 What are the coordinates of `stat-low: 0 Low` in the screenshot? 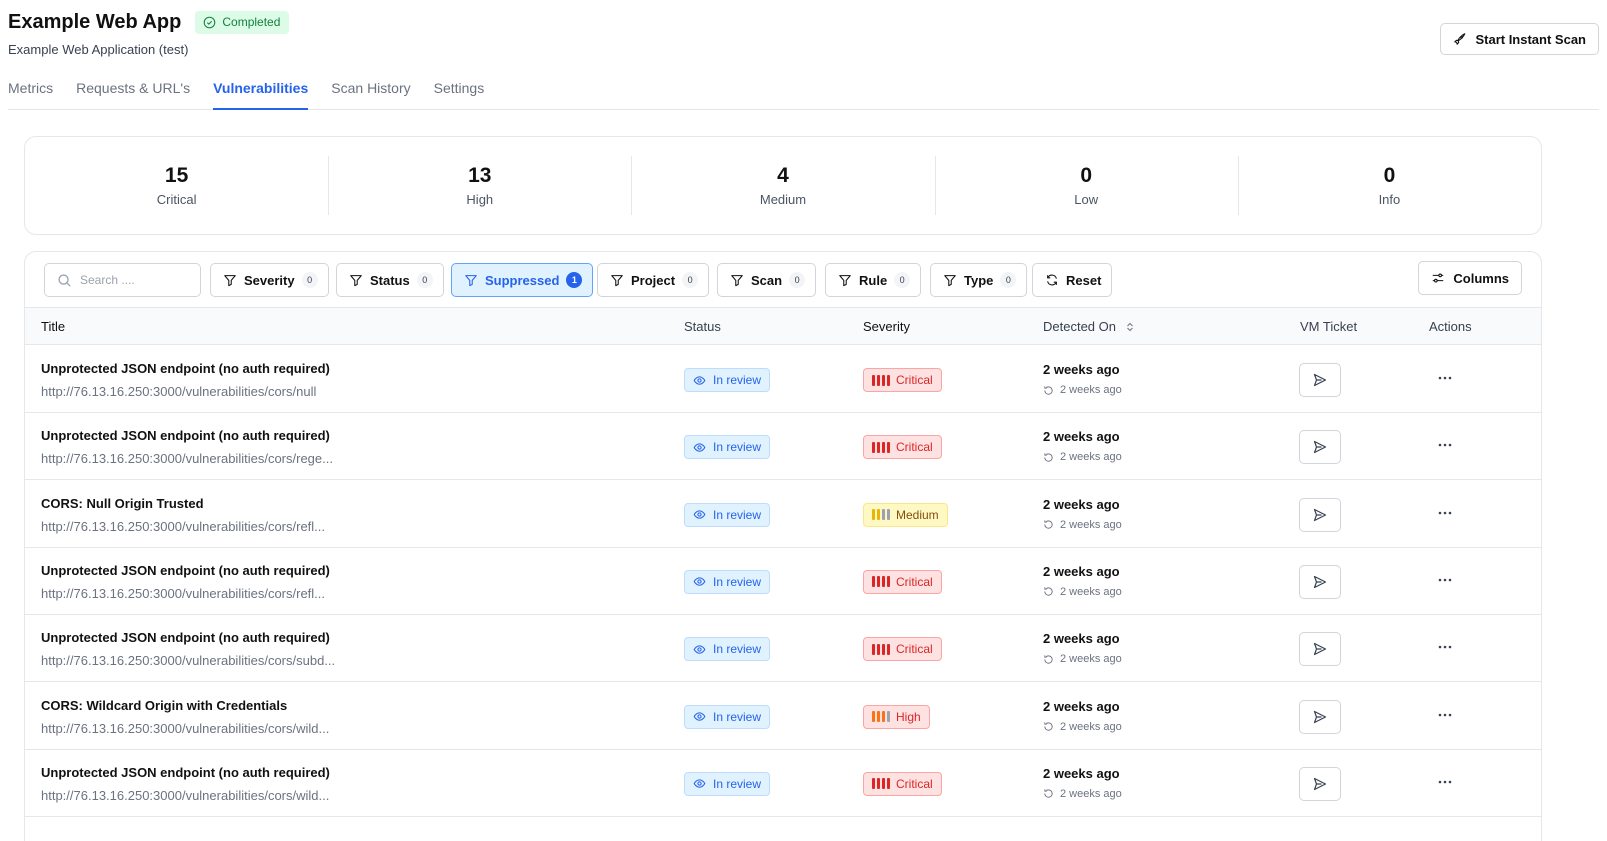 It's located at (1086, 185).